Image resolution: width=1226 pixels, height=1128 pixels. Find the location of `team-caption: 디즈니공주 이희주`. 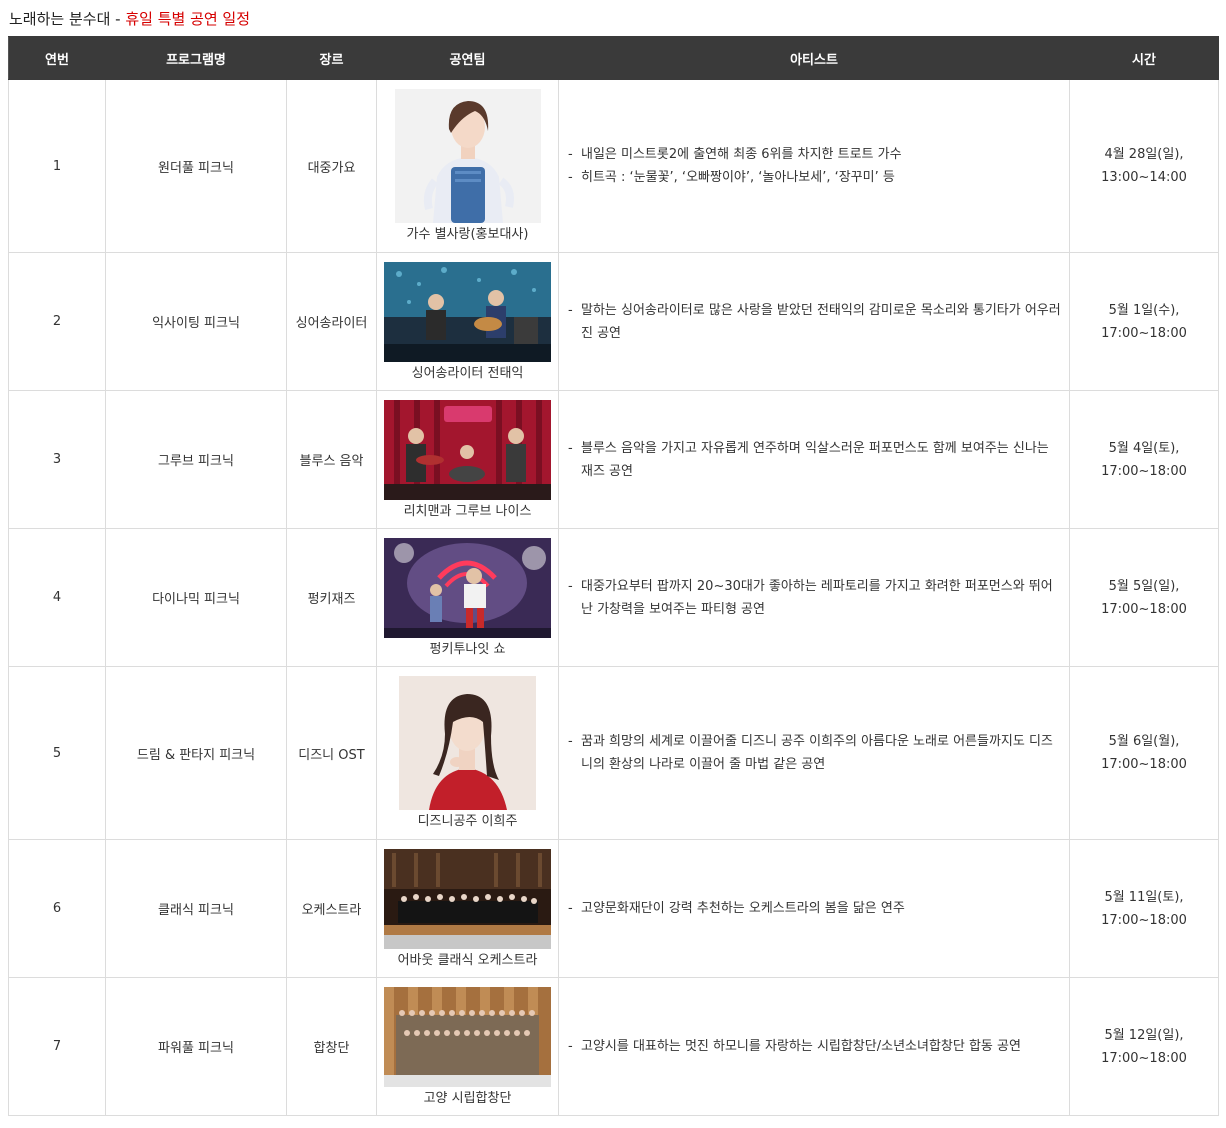

team-caption: 디즈니공주 이희주 is located at coordinates (467, 821).